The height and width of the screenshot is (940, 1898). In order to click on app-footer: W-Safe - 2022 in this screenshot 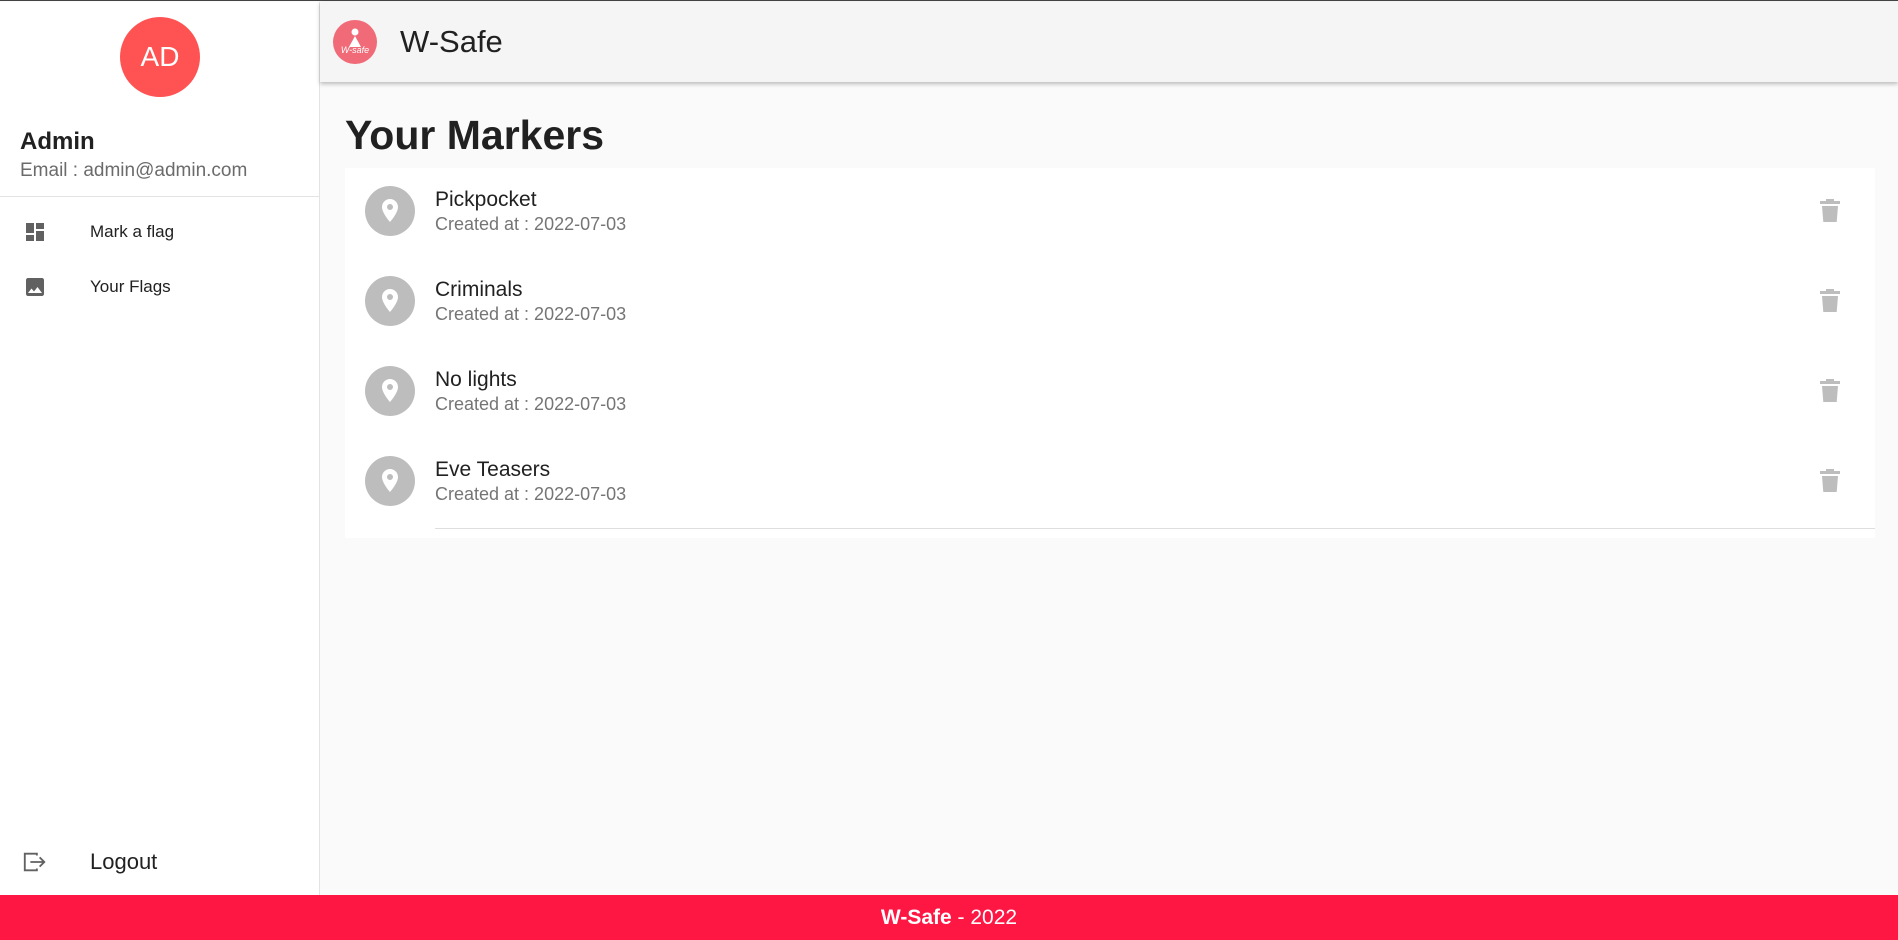, I will do `click(949, 917)`.